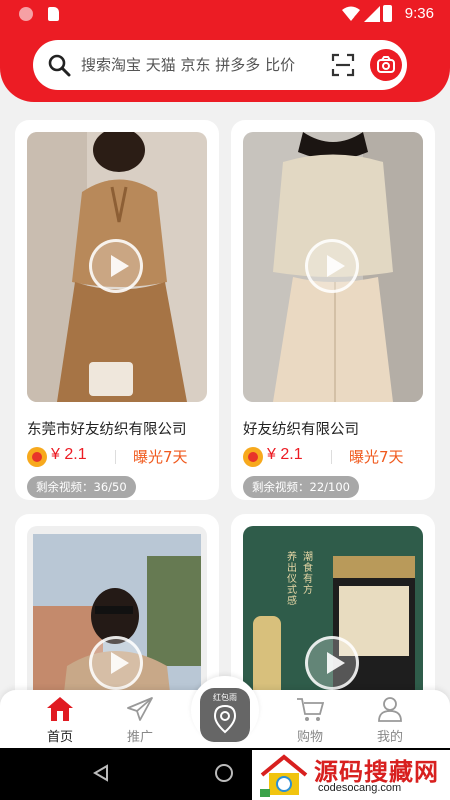 The height and width of the screenshot is (800, 450). Describe the element at coordinates (224, 773) in the screenshot. I see `home-nav-icon` at that location.